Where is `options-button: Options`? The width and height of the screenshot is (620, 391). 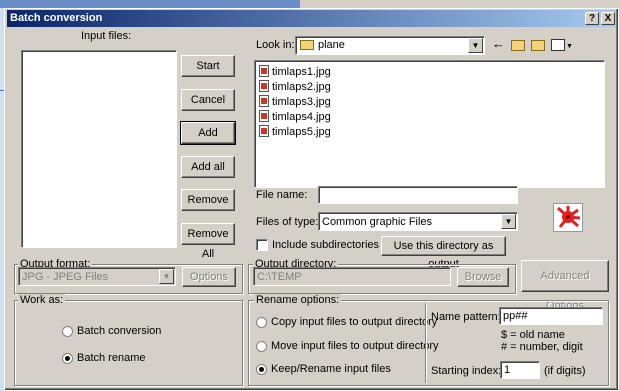
options-button: Options is located at coordinates (209, 277).